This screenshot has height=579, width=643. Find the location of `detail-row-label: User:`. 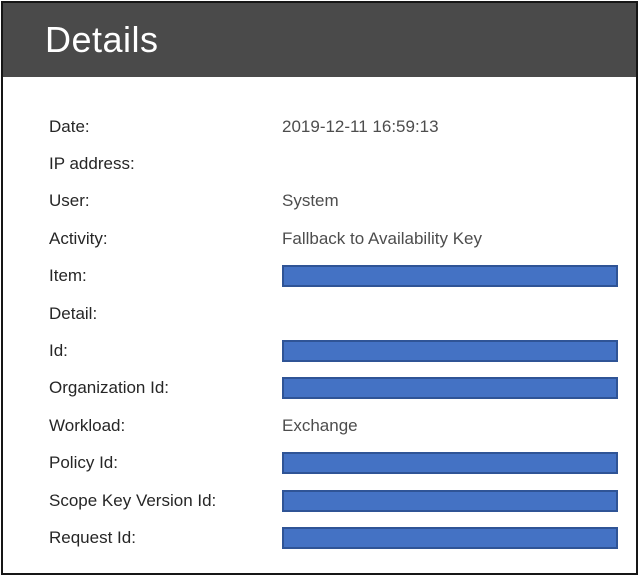

detail-row-label: User: is located at coordinates (69, 201).